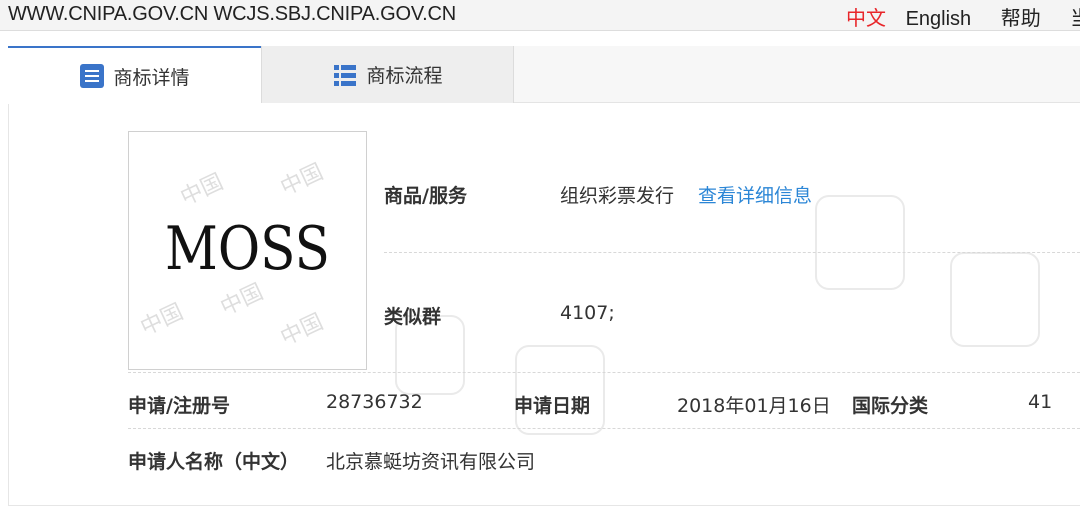 The height and width of the screenshot is (506, 1080). I want to click on applicant-name-value: 北京慕蜓坊资讯有限公司, so click(431, 462).